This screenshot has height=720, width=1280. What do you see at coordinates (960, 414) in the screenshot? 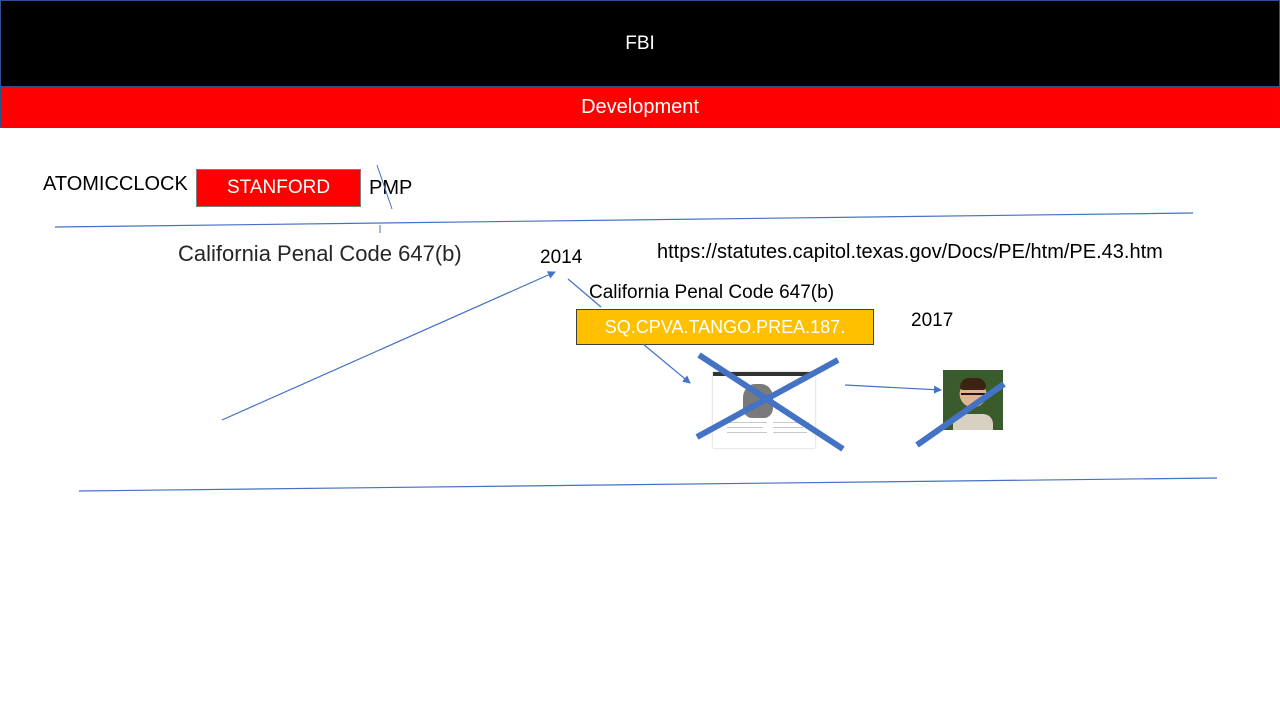
I see `strike-photo` at bounding box center [960, 414].